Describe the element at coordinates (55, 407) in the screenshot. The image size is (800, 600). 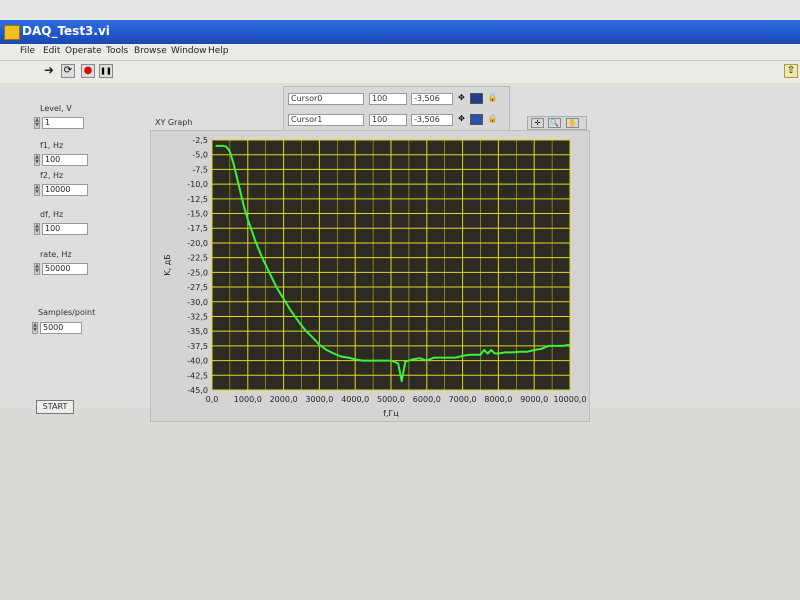
I see `start-button: START` at that location.